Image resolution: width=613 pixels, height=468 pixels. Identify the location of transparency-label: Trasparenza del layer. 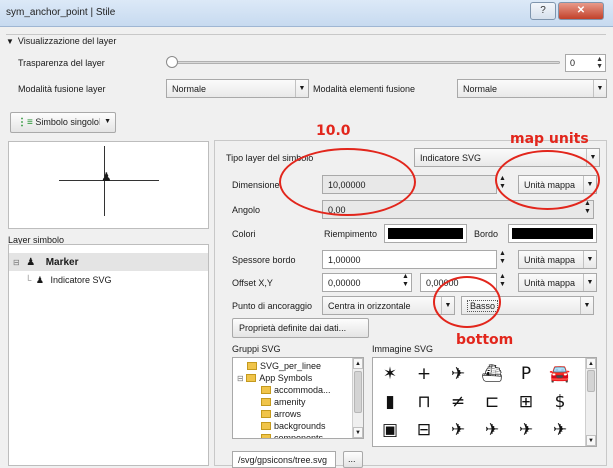
(61, 63).